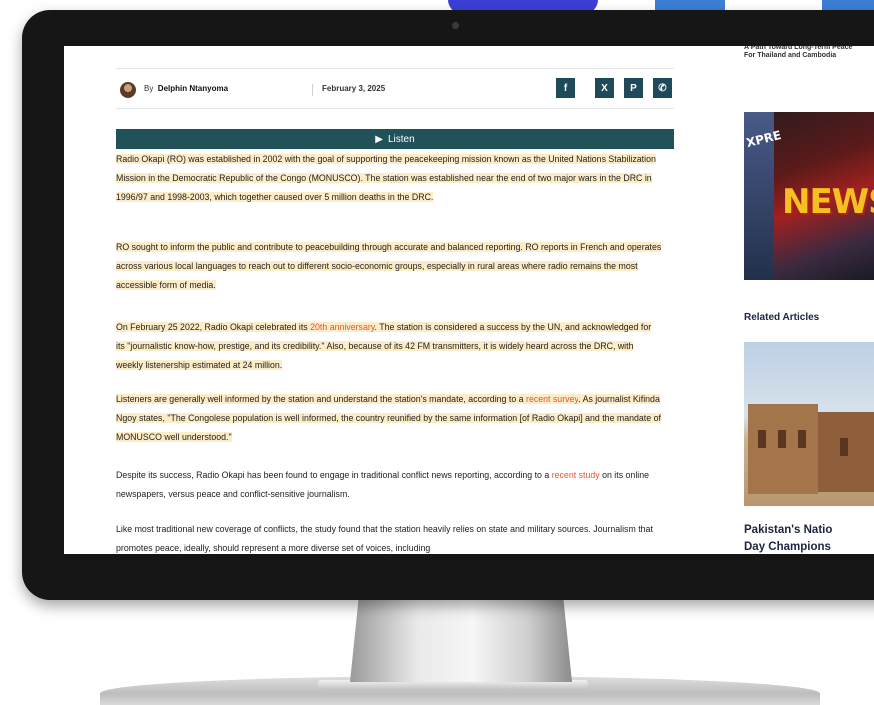 The height and width of the screenshot is (705, 874). I want to click on anniversary-link: 20th anniversary, so click(342, 327).